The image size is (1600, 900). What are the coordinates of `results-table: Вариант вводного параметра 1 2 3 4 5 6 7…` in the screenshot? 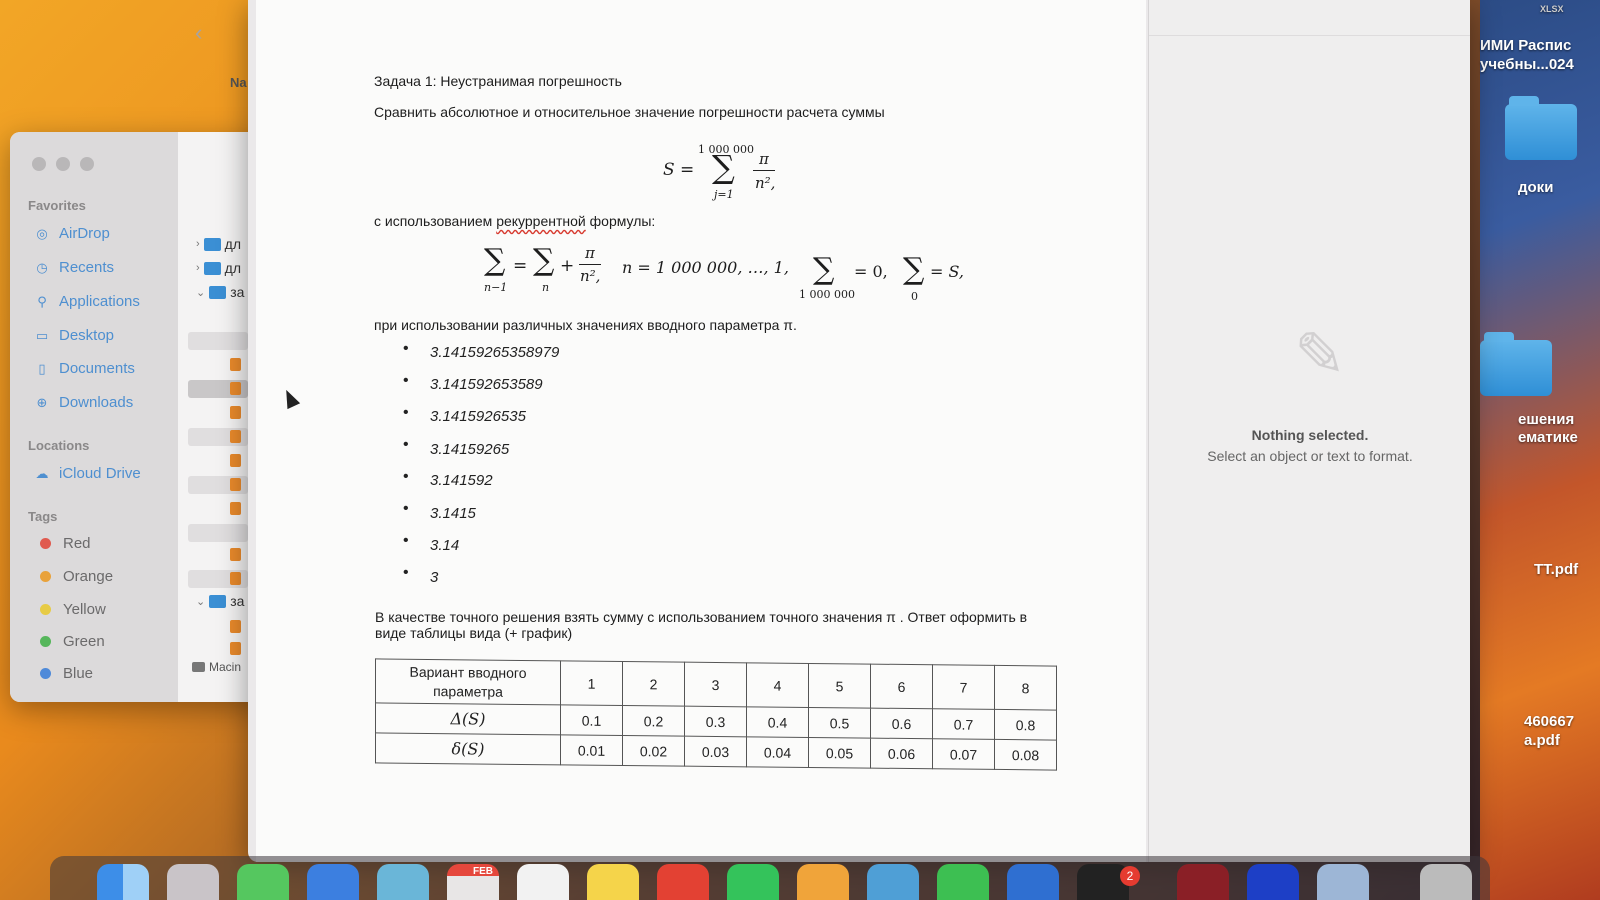 It's located at (716, 714).